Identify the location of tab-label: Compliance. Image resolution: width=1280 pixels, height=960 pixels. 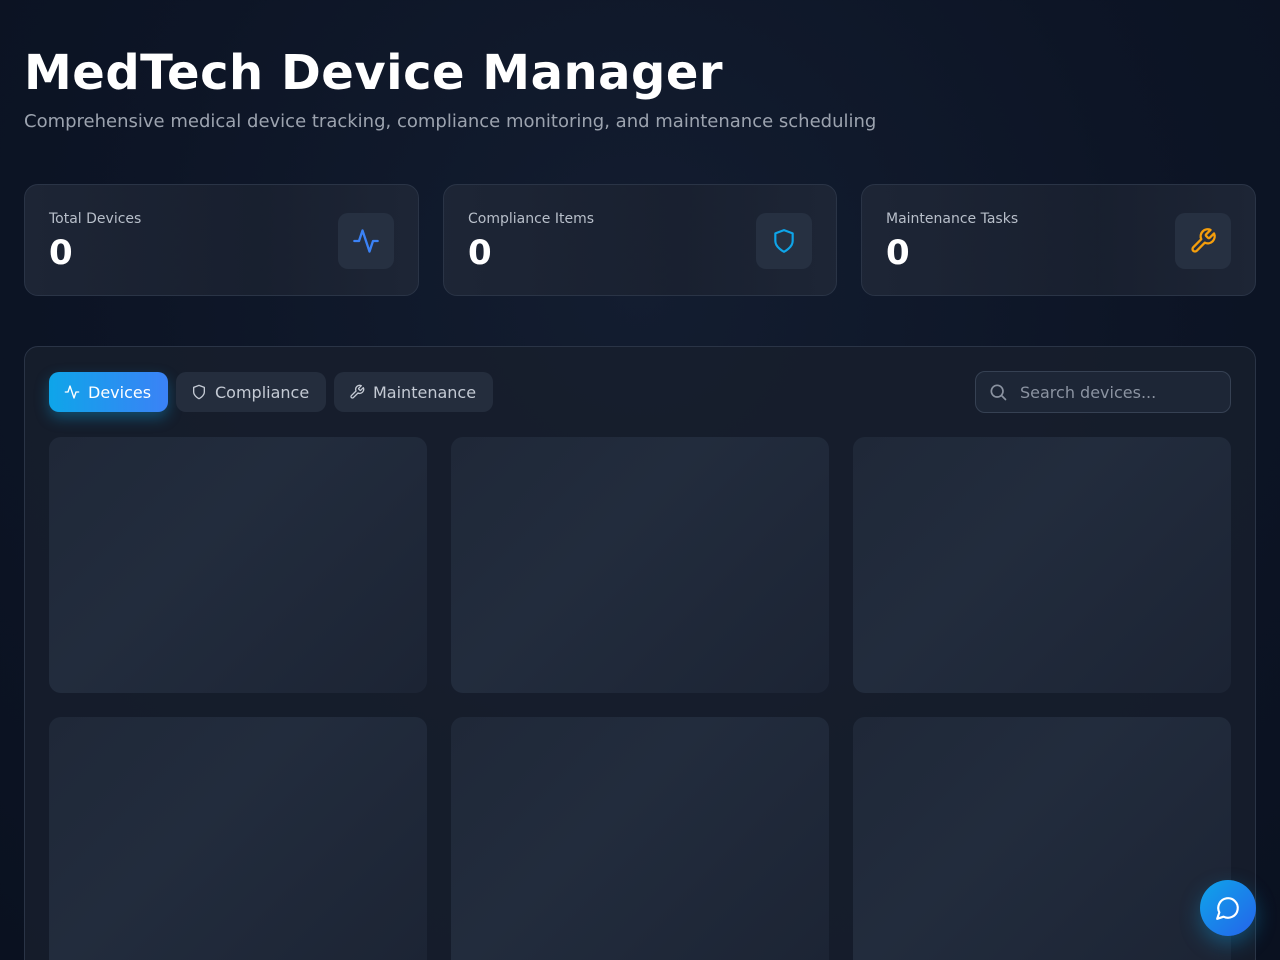
(262, 392).